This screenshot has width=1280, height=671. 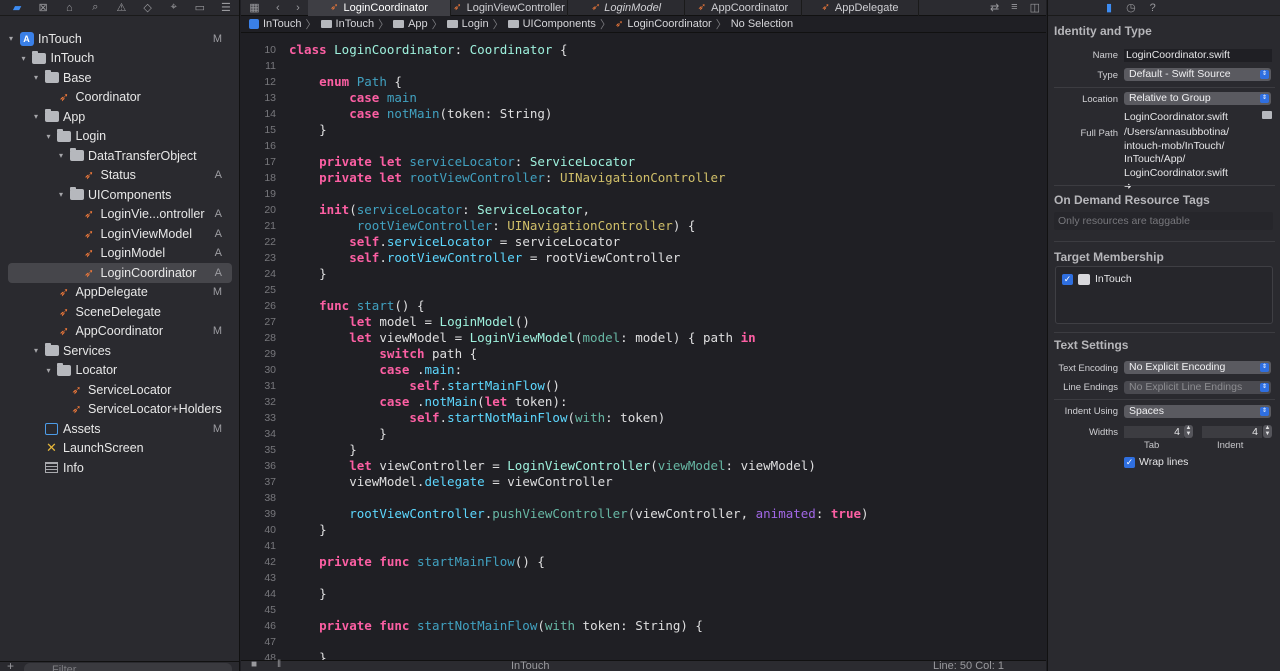 I want to click on jumpbar-segment: App, so click(x=410, y=24).